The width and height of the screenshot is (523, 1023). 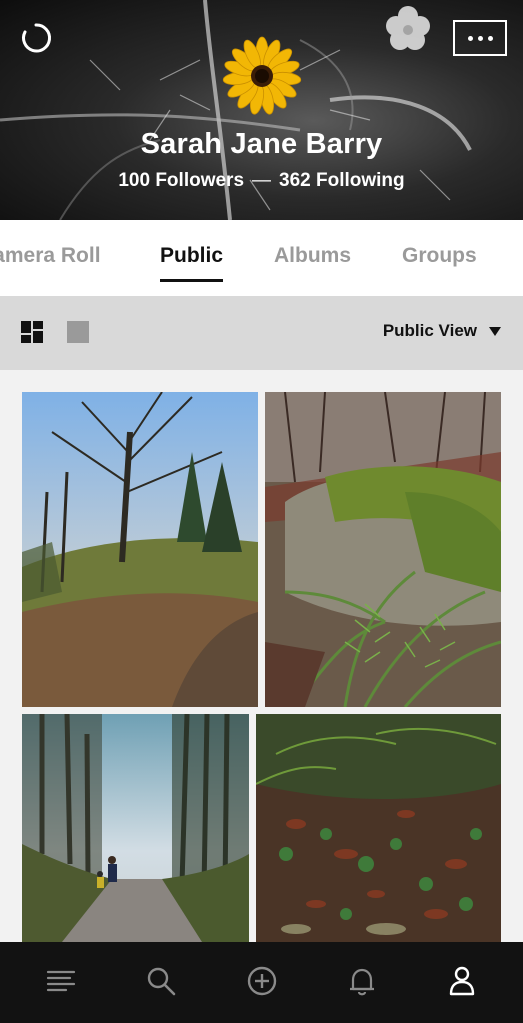 I want to click on tab-groups: Groups, so click(x=439, y=256).